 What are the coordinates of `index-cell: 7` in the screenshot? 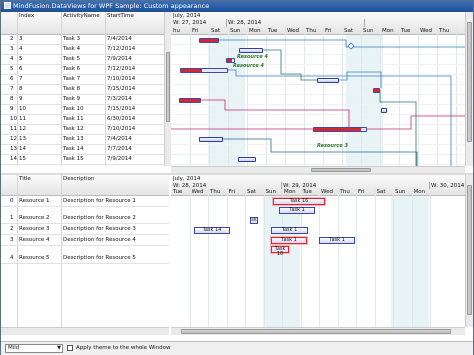 It's located at (21, 80).